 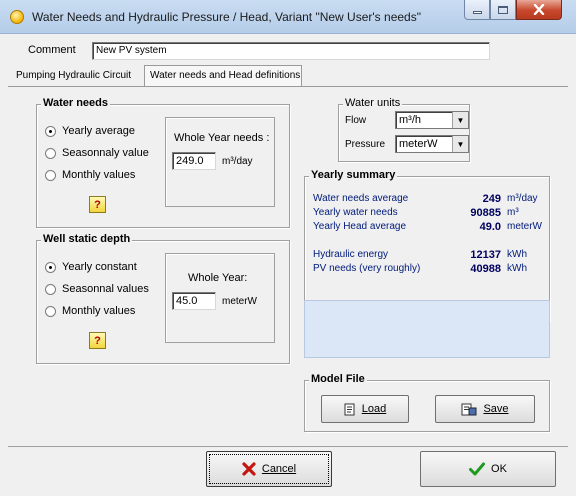 What do you see at coordinates (410, 120) in the screenshot?
I see `flow-unit-value: m³/h` at bounding box center [410, 120].